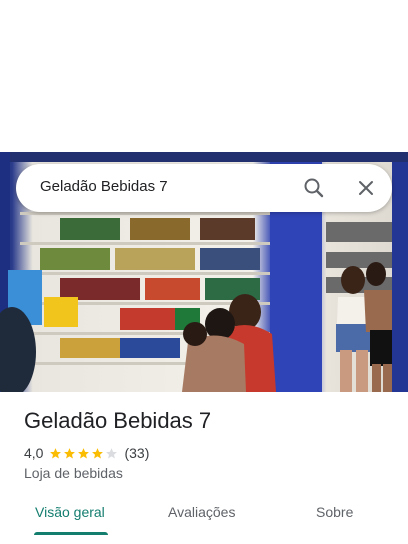 Image resolution: width=408 pixels, height=544 pixels. I want to click on rating-row: 4,0 (33), so click(86, 453).